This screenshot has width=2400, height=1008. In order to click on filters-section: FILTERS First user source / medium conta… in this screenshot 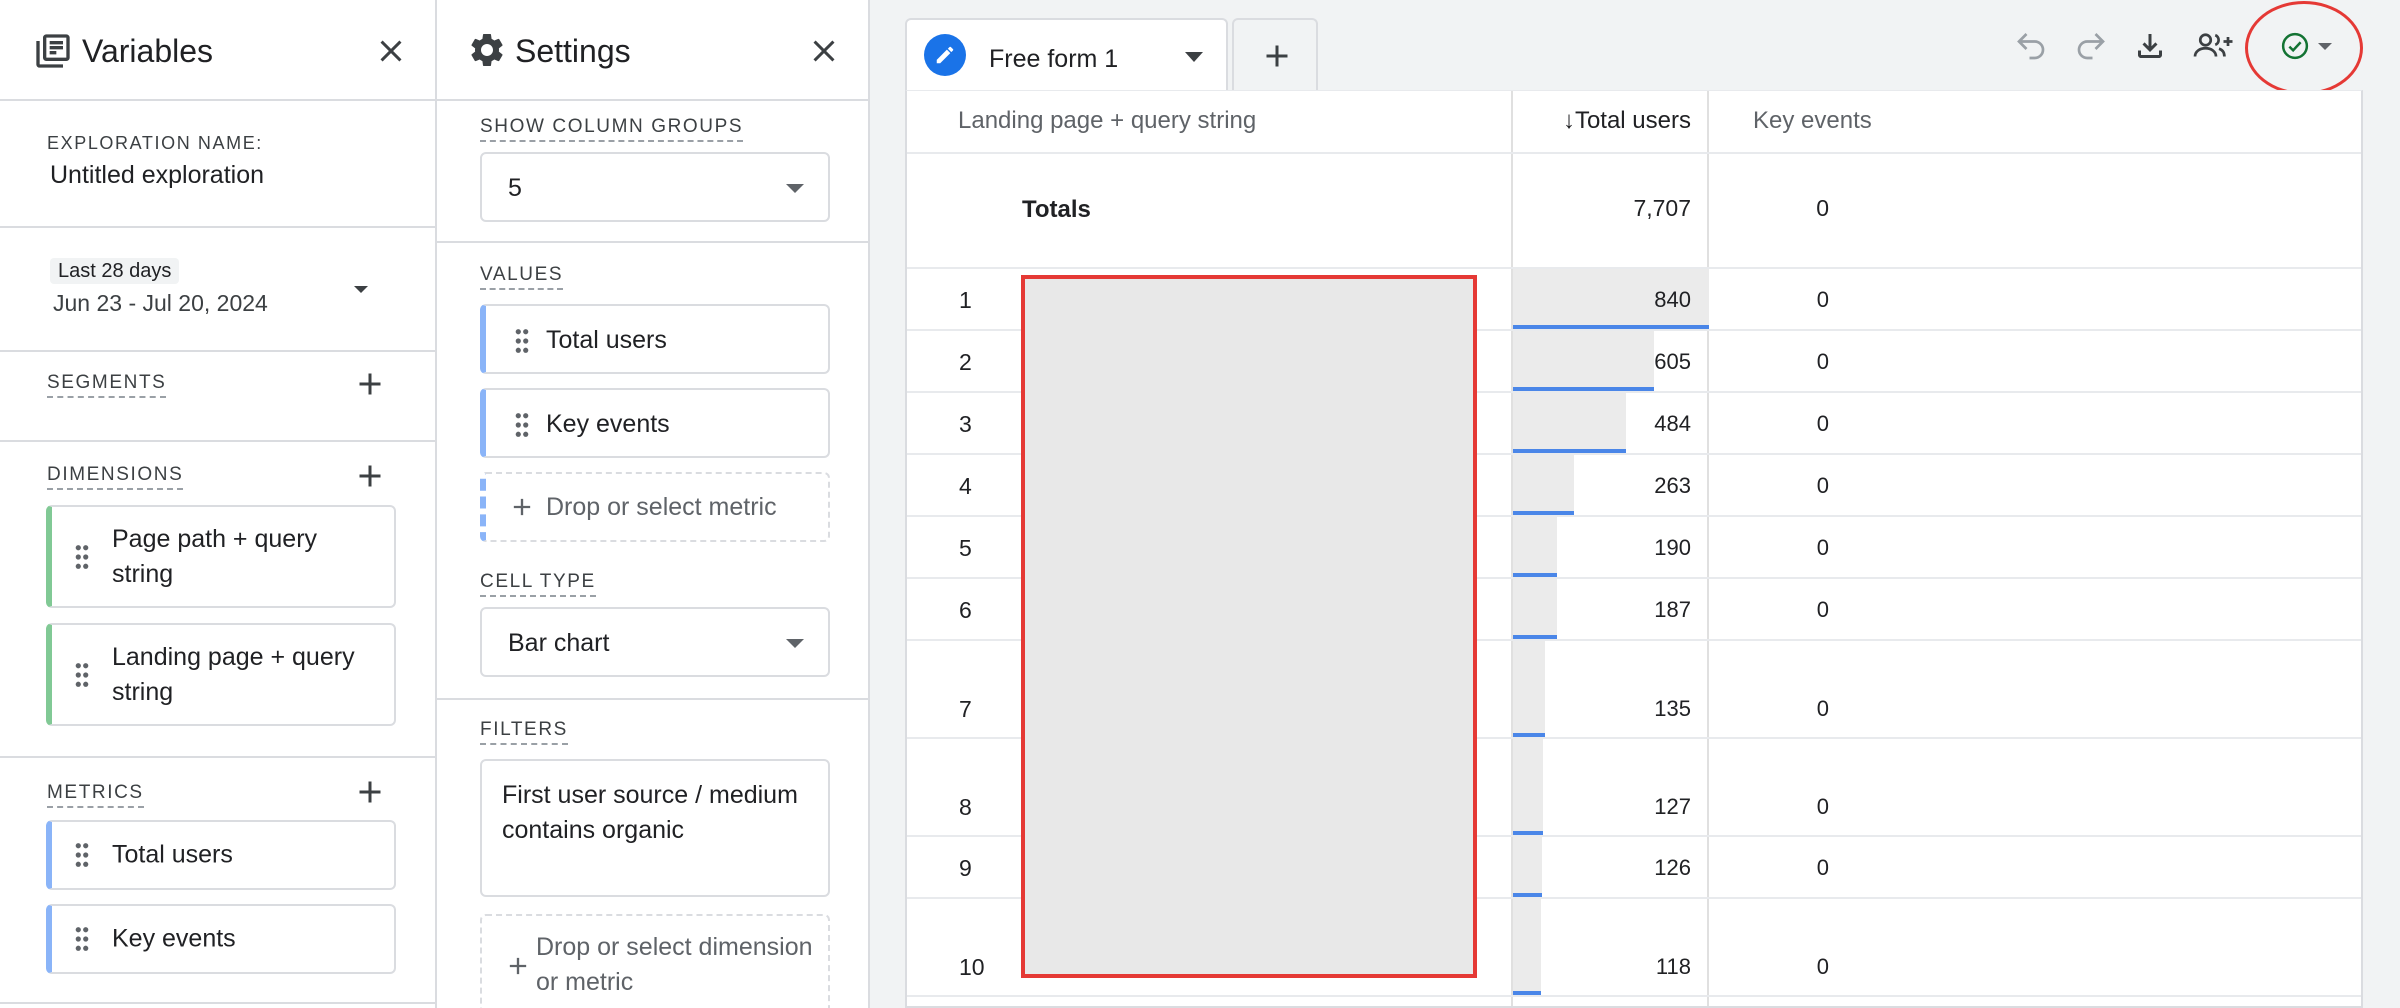, I will do `click(652, 854)`.